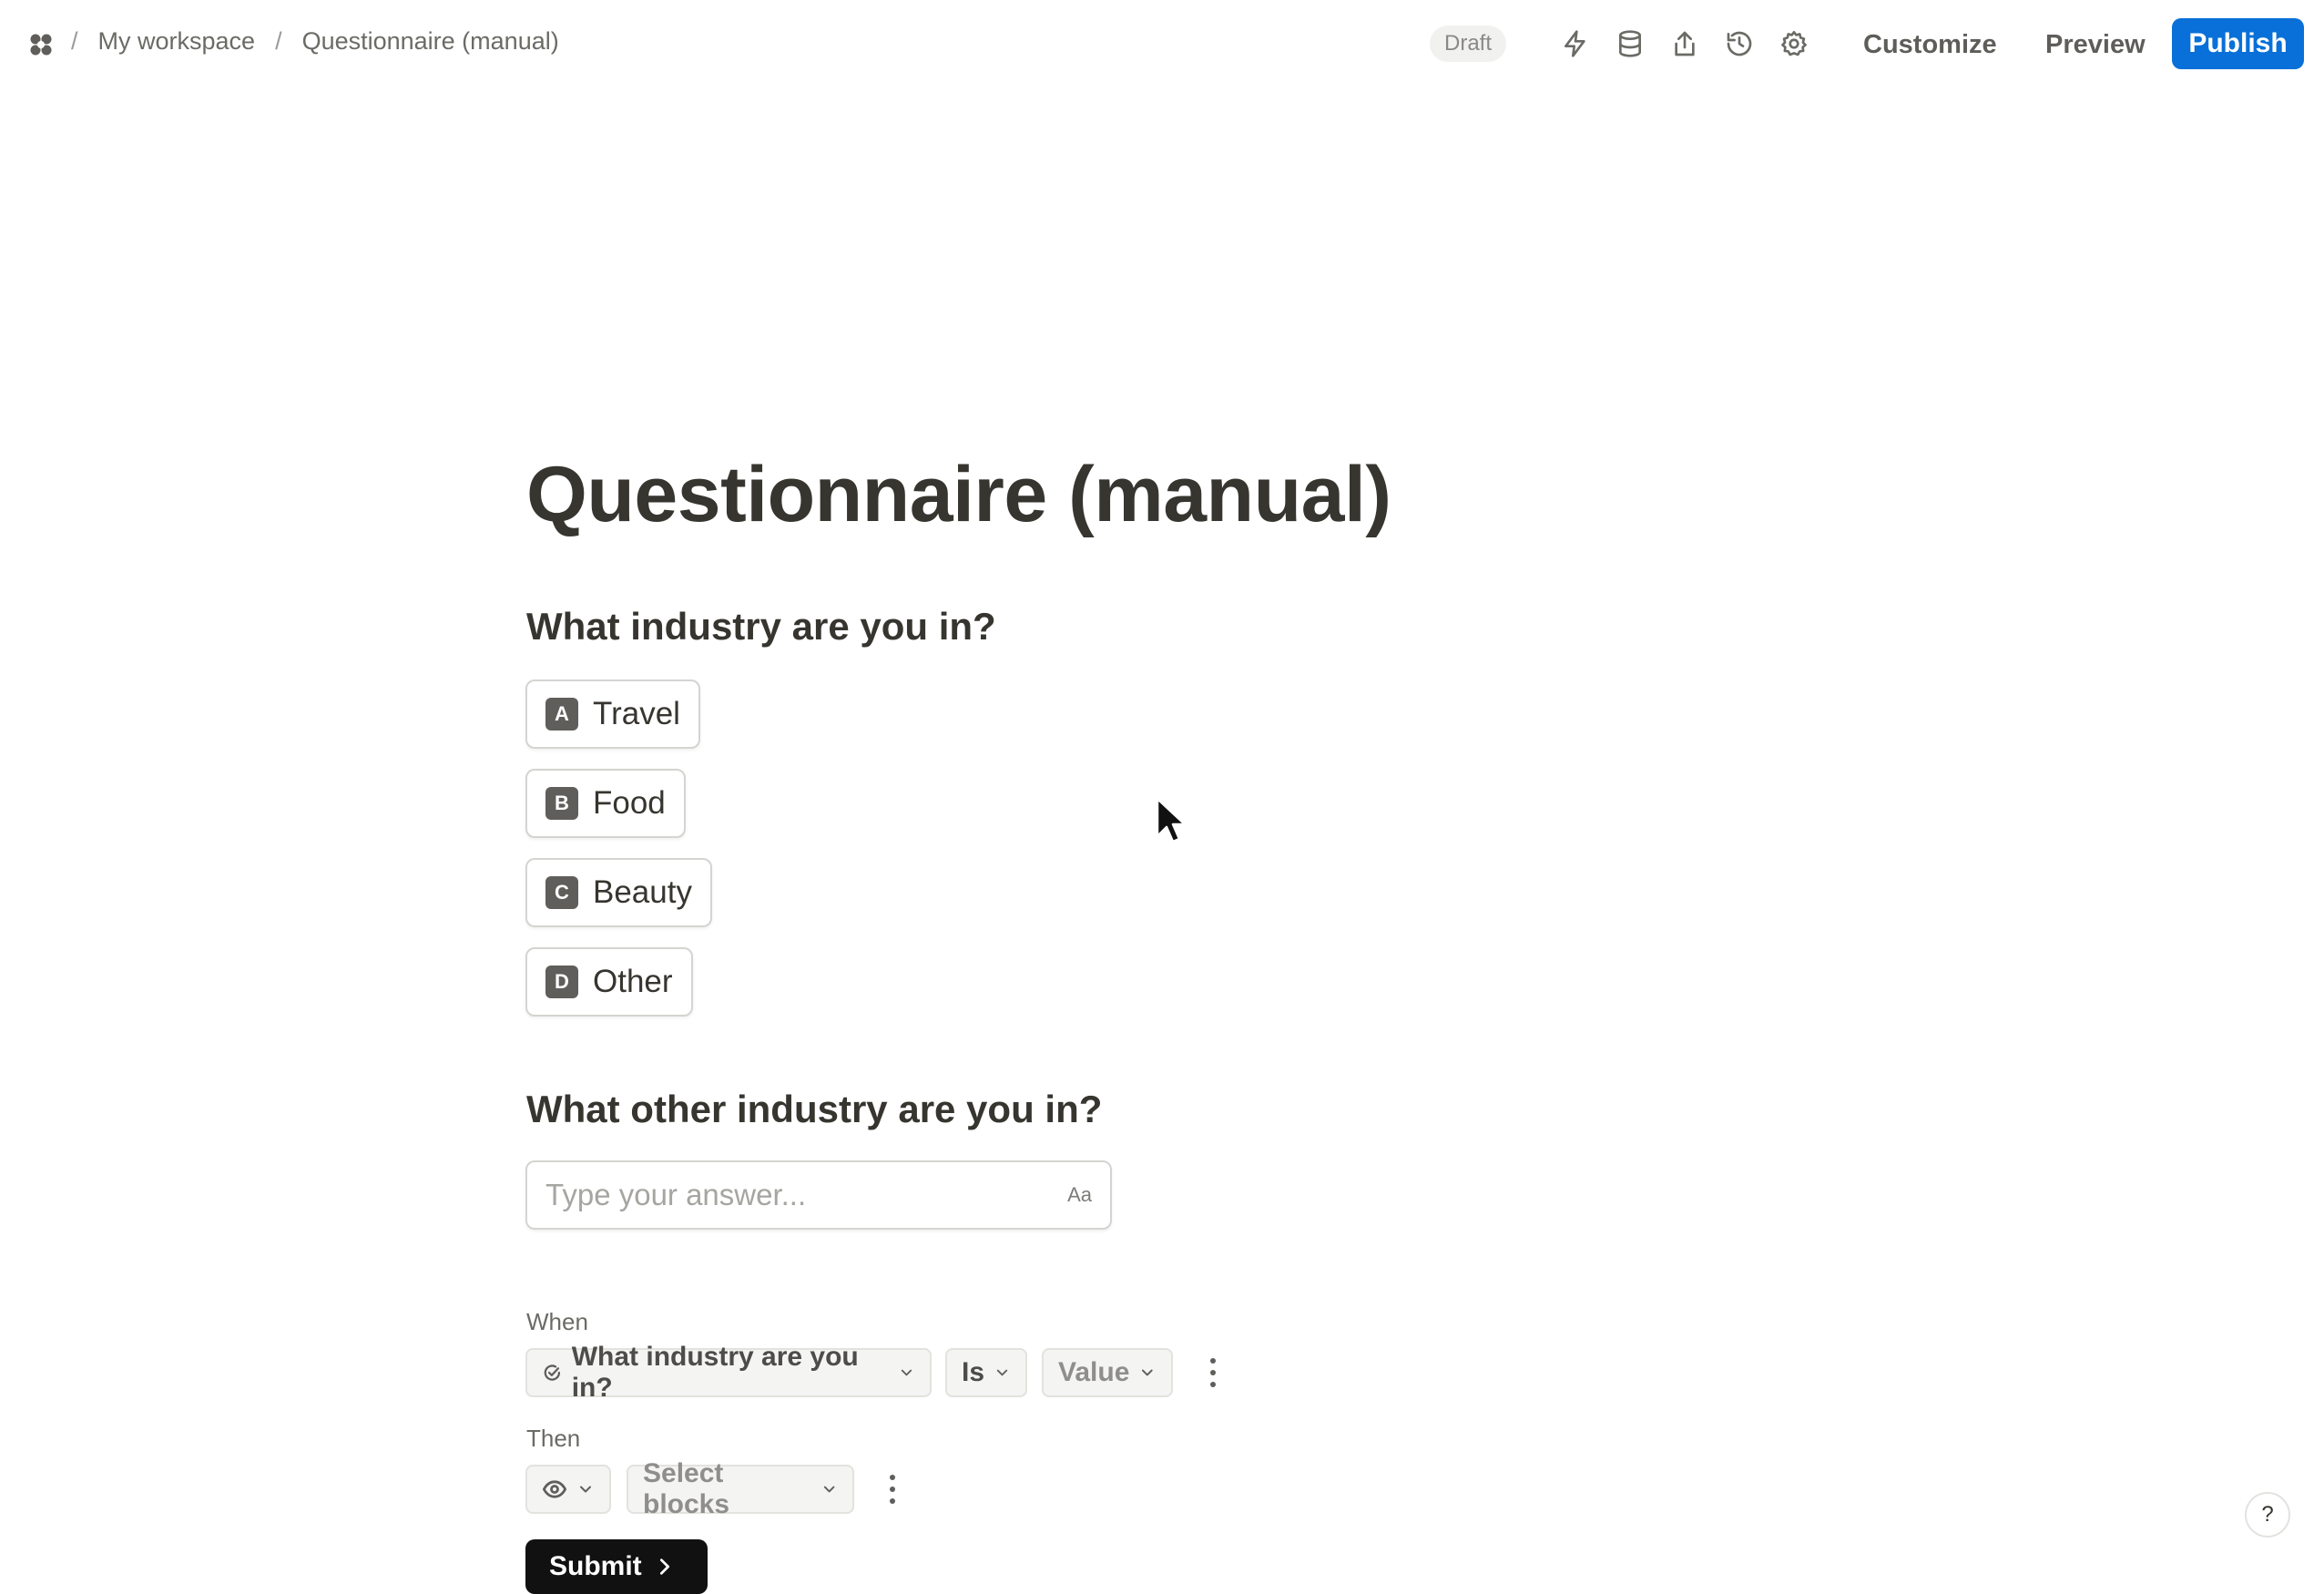  Describe the element at coordinates (818, 1195) in the screenshot. I see `answer-input: Type your answer... Aa` at that location.